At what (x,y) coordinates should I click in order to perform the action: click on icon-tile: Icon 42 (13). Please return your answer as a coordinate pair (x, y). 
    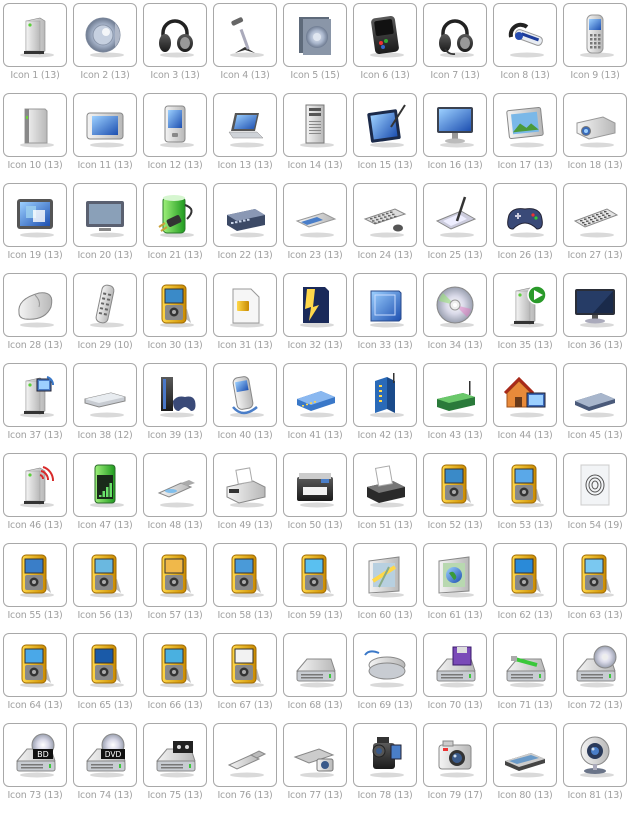
    Looking at the image, I should click on (388, 408).